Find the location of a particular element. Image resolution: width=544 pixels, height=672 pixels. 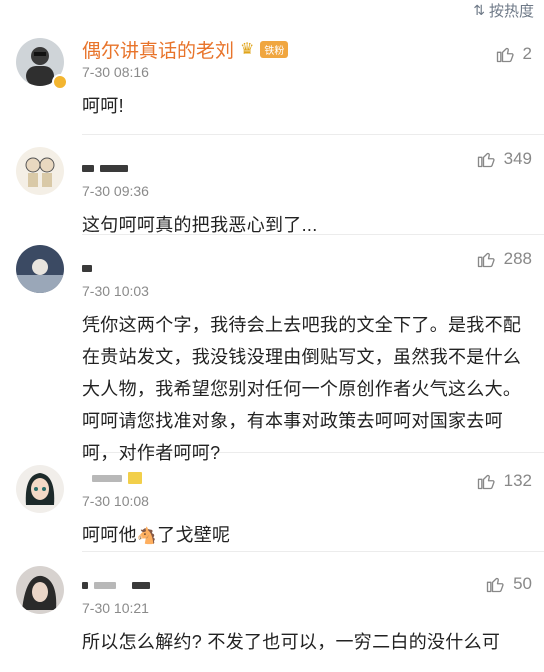

comment-item: 7-30 10:08 呵呵他🐴了戈壁呢 132 is located at coordinates (272, 502).